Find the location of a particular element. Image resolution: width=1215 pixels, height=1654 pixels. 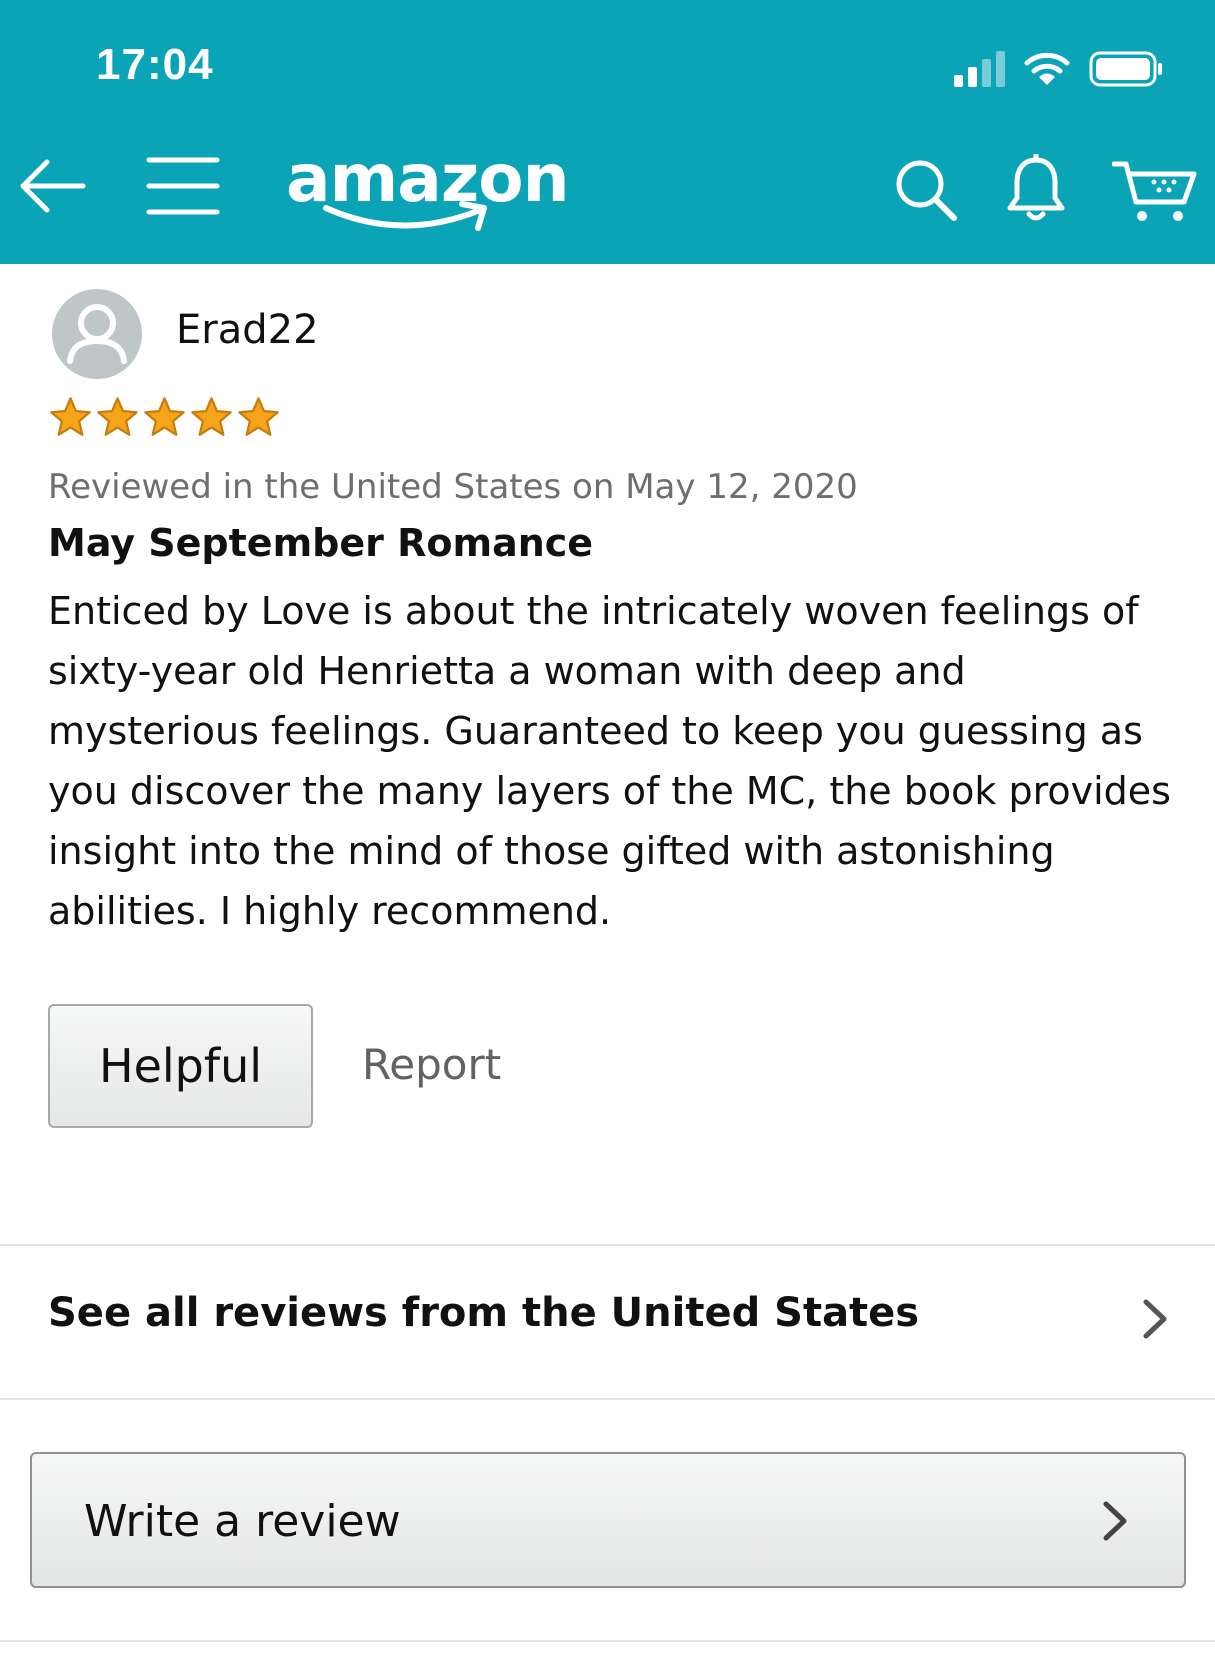

back-arrow-icon is located at coordinates (53, 186).